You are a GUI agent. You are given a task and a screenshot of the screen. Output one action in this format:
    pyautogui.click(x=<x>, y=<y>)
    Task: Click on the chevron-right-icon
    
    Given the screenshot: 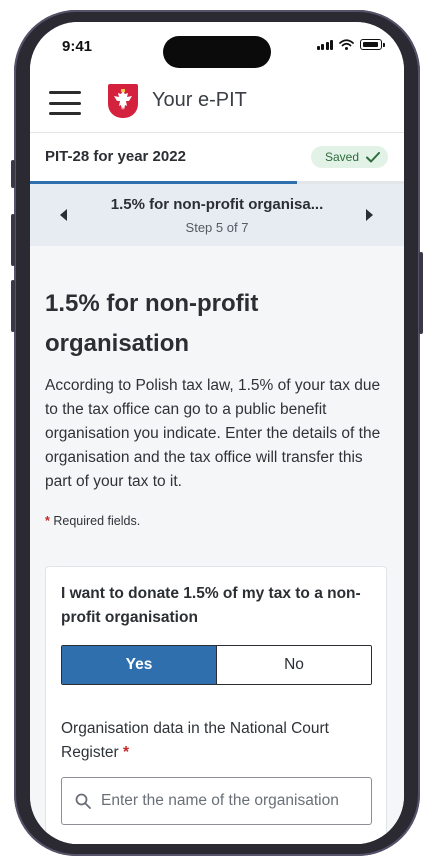 What is the action you would take?
    pyautogui.click(x=369, y=215)
    